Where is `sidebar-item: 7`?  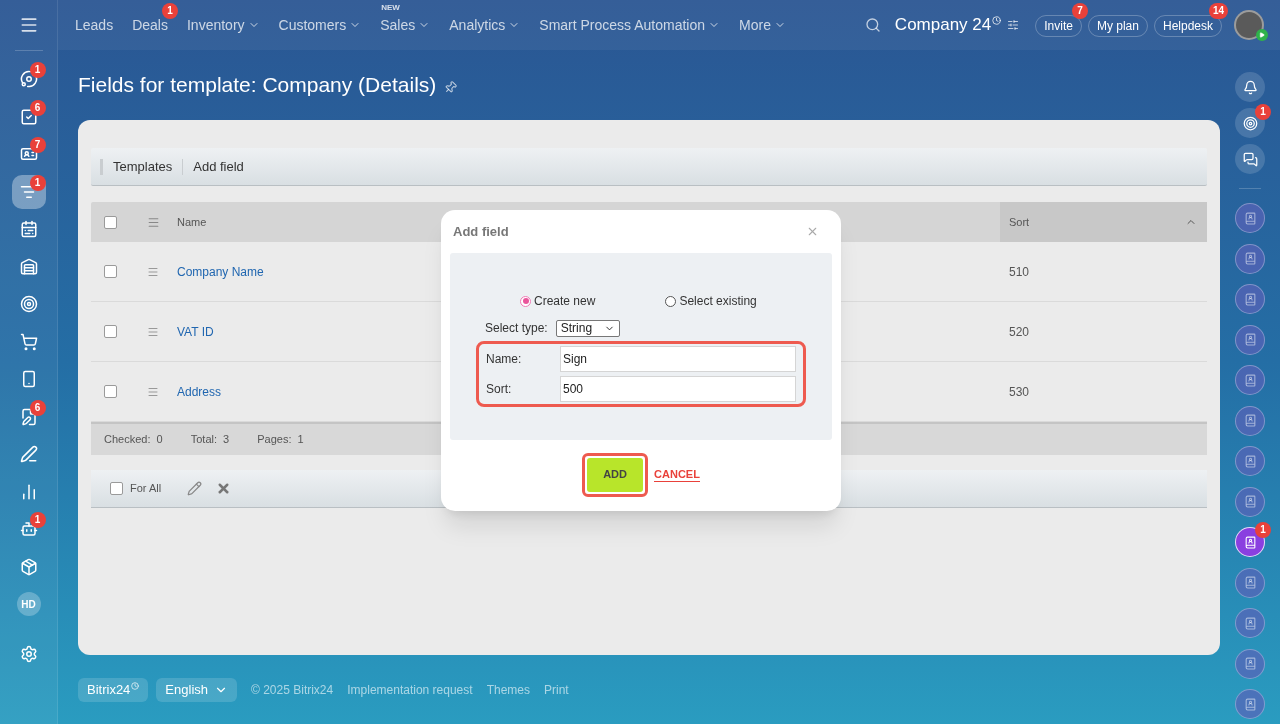 sidebar-item: 7 is located at coordinates (28, 154).